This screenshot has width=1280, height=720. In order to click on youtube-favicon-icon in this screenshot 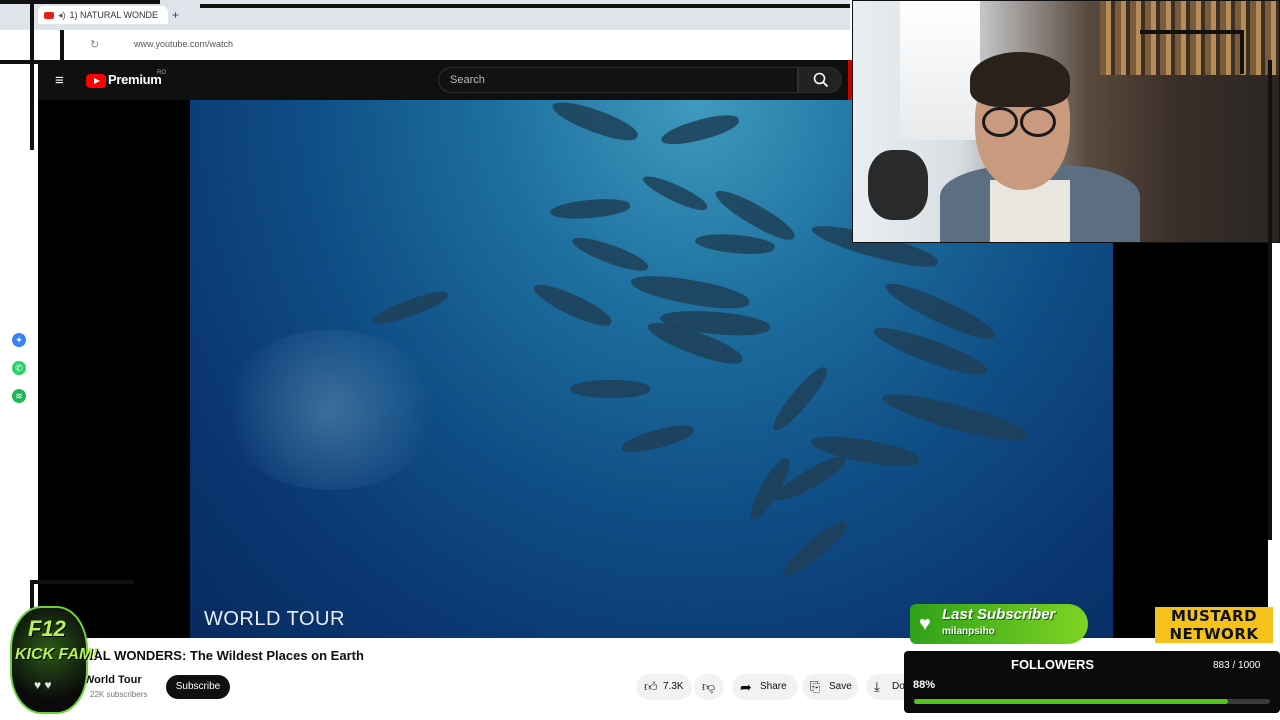, I will do `click(49, 16)`.